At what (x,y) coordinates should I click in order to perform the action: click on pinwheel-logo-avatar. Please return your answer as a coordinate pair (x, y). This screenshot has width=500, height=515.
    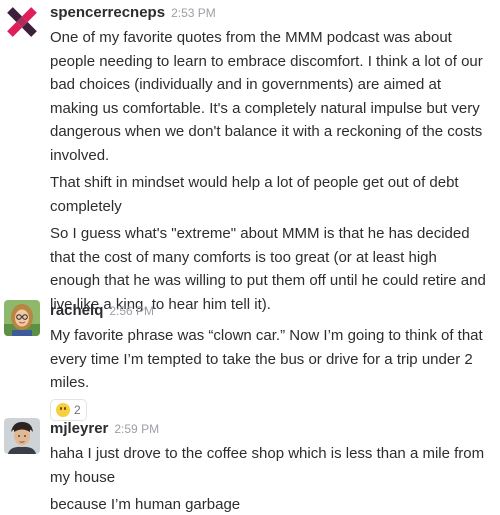
    Looking at the image, I should click on (22, 22).